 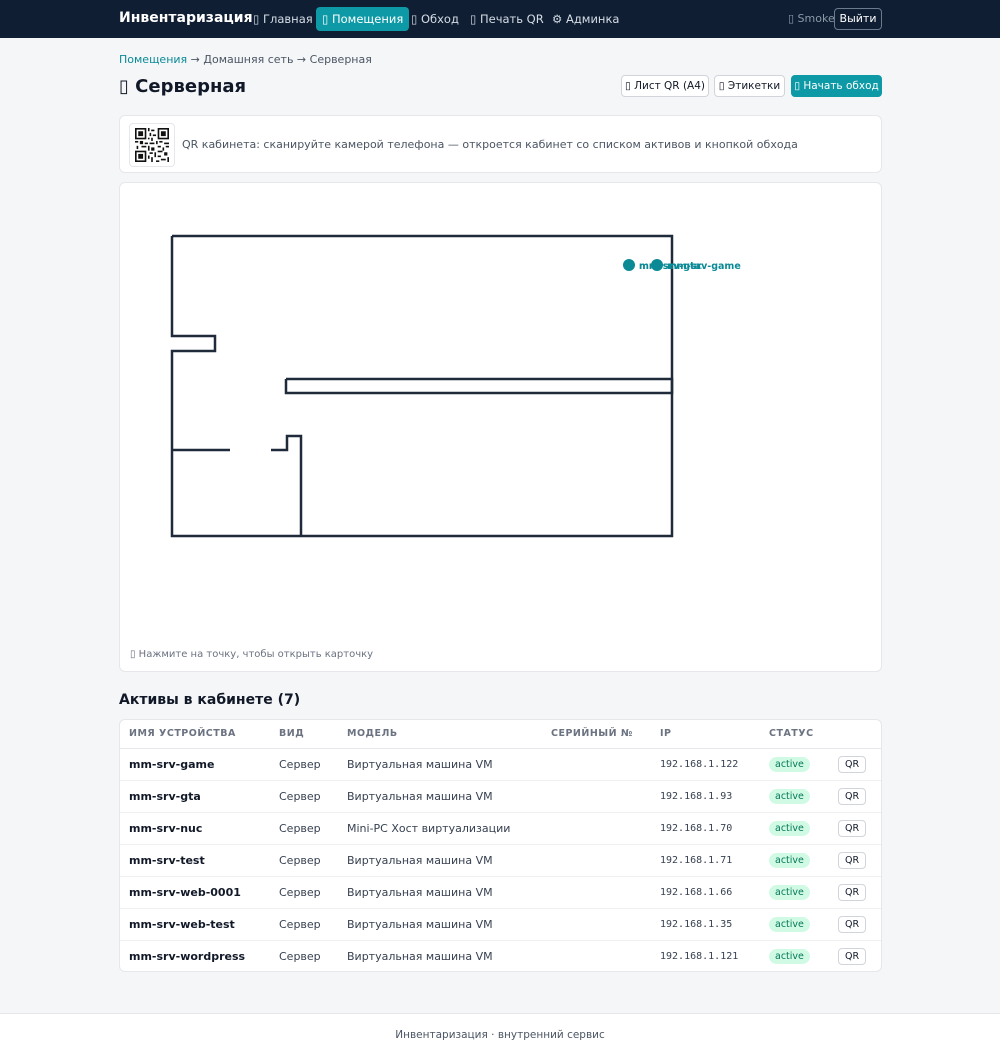 What do you see at coordinates (794, 734) in the screenshot?
I see `col-header-status: СТАТУС` at bounding box center [794, 734].